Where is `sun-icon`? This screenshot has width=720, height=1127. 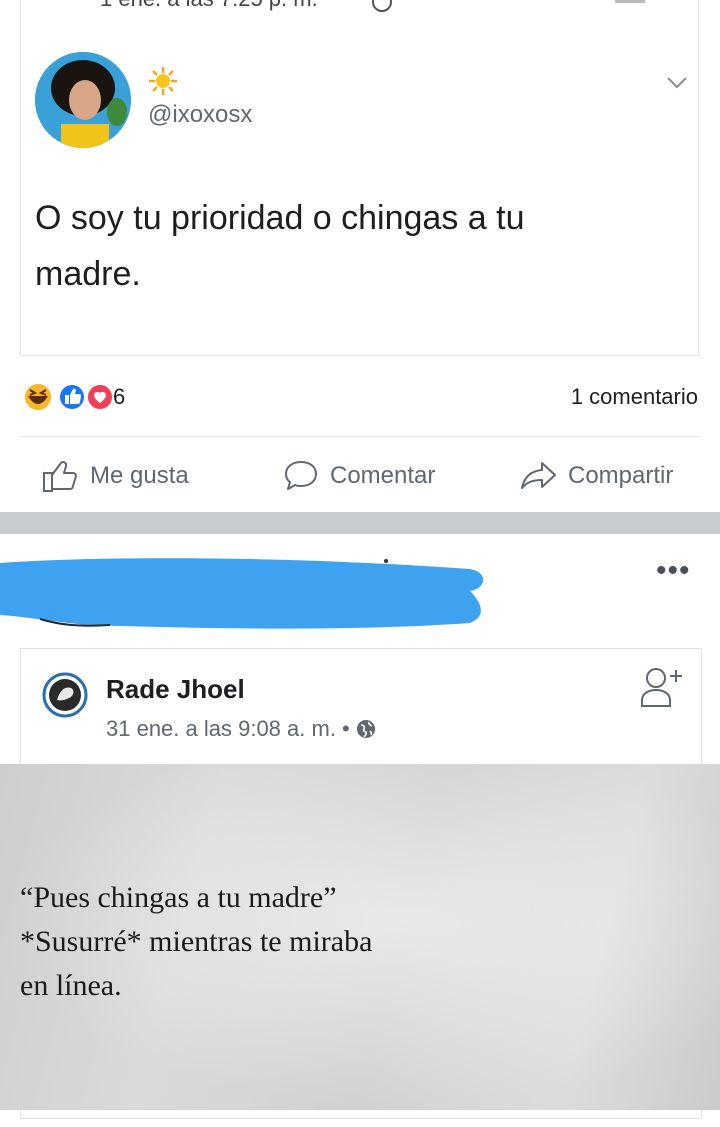
sun-icon is located at coordinates (163, 81).